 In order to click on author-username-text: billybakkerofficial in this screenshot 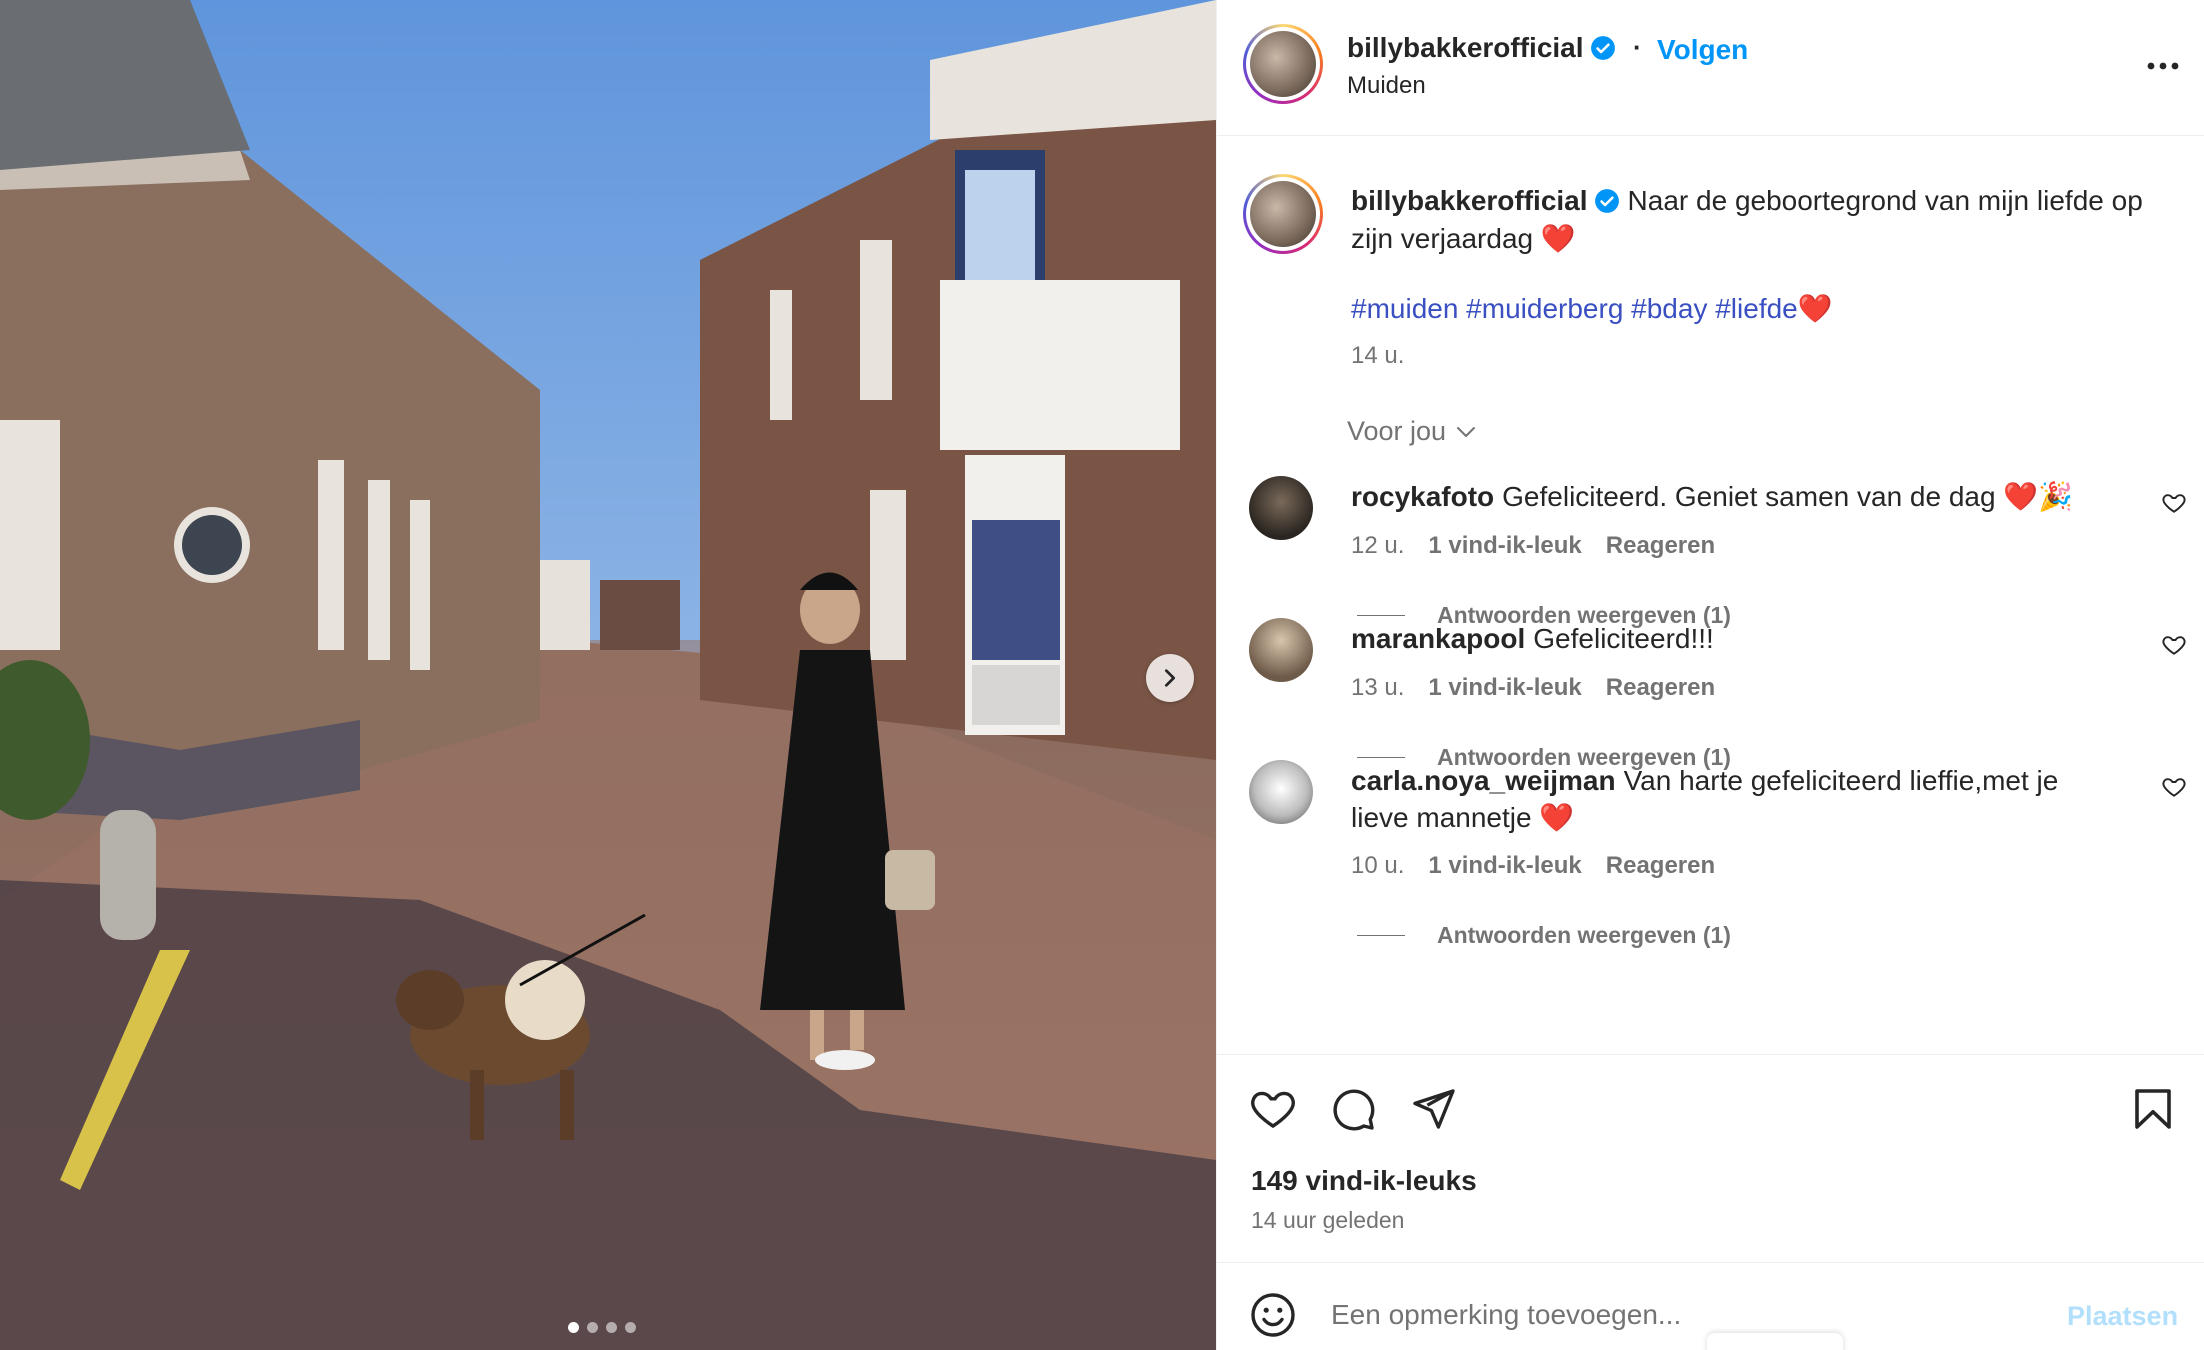, I will do `click(1465, 47)`.